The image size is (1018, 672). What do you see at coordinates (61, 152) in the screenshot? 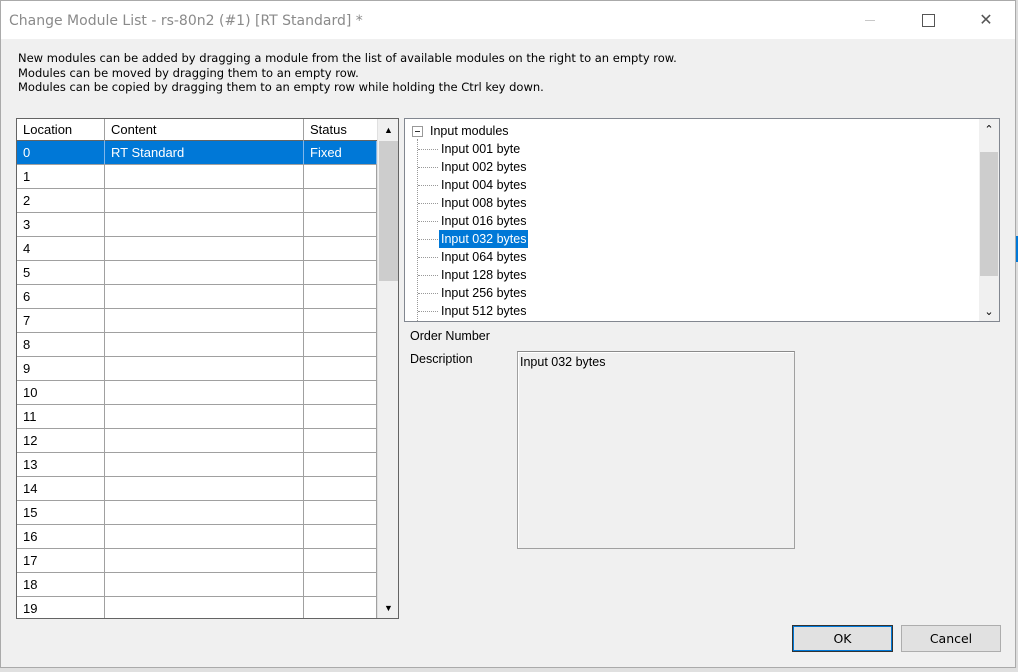
I see `cell-location: 0` at bounding box center [61, 152].